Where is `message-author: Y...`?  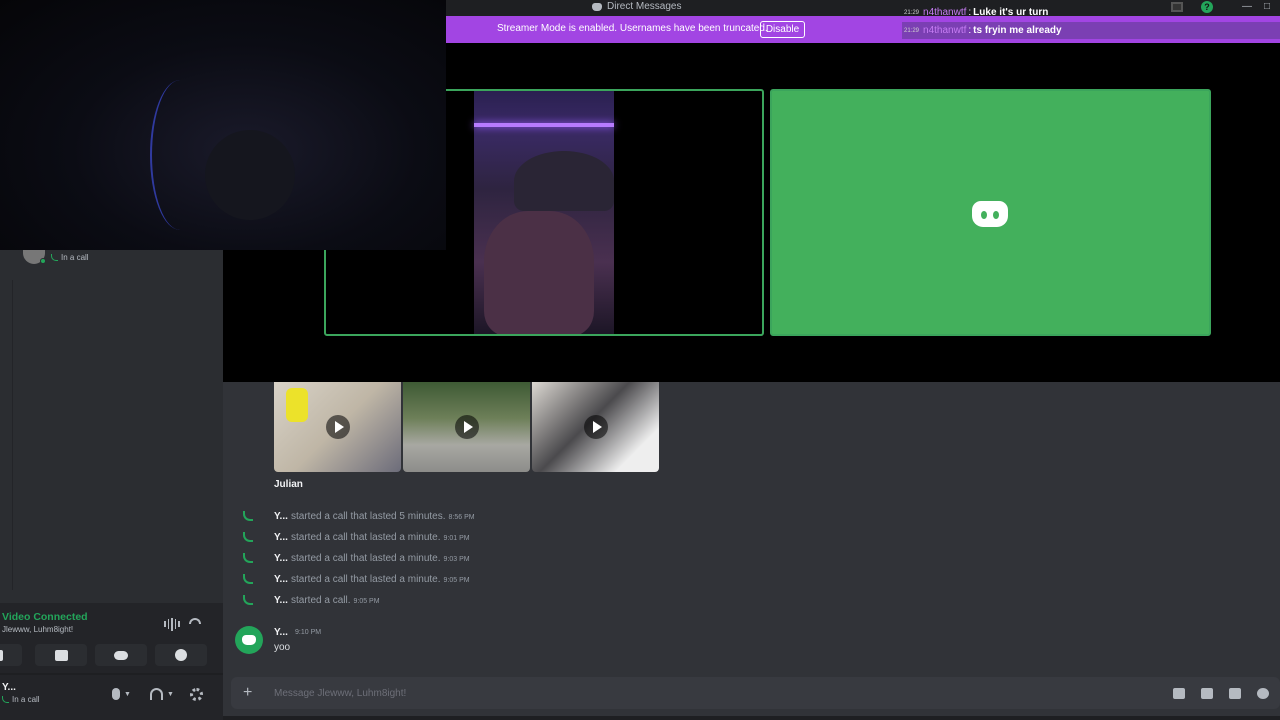 message-author: Y... is located at coordinates (281, 632).